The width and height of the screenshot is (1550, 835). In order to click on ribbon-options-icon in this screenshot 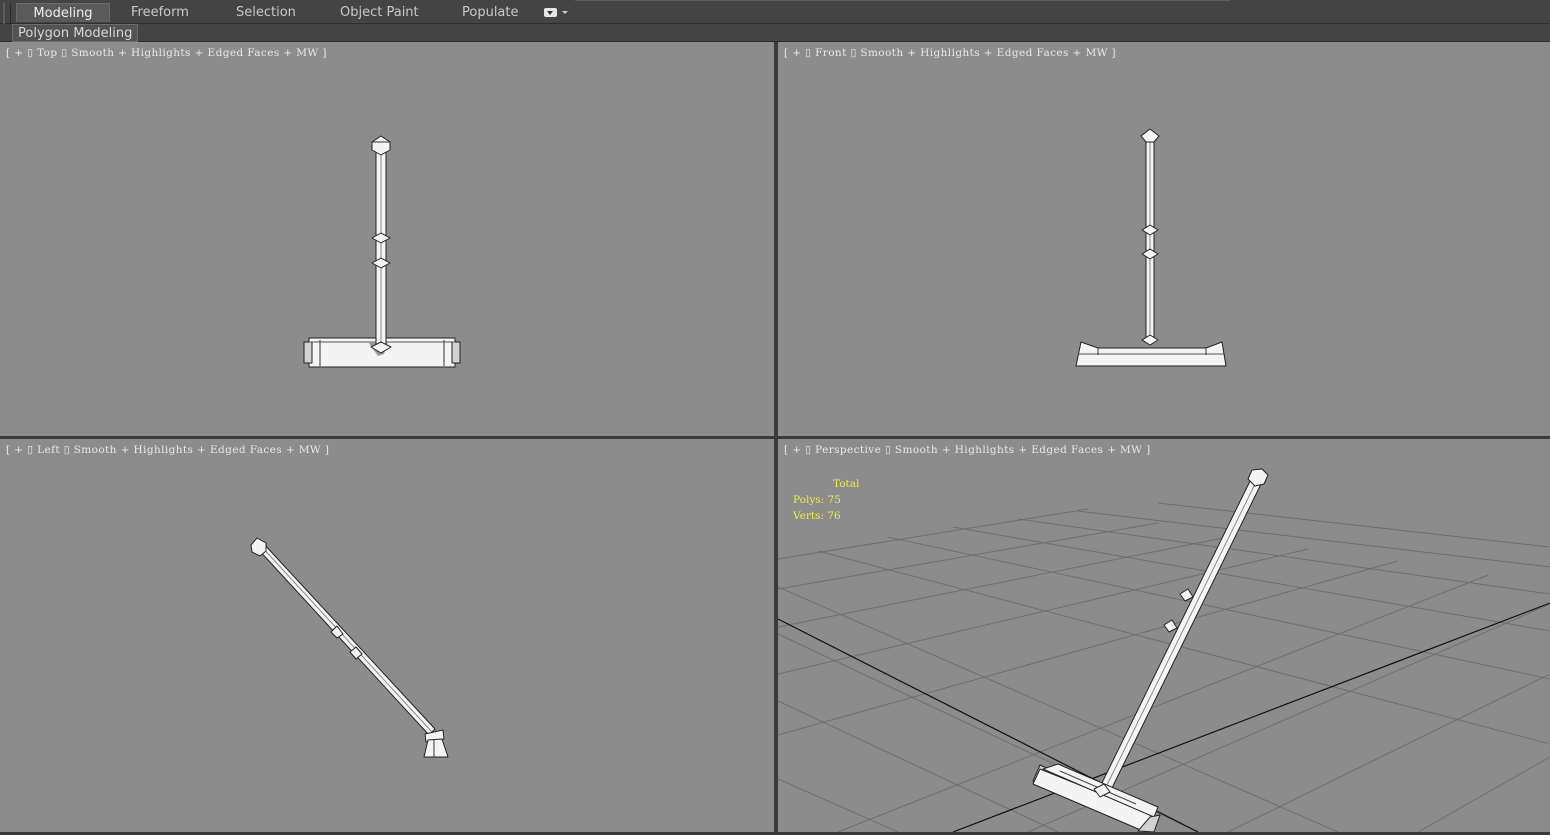, I will do `click(550, 12)`.